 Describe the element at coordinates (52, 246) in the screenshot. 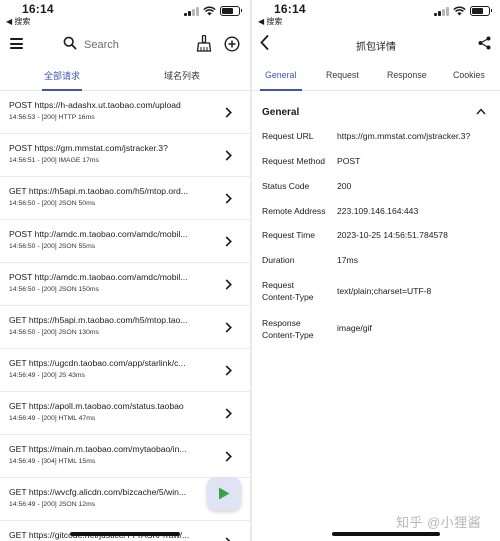

I see `request-meta: 14:56:50 - [200] JSON 55ms` at that location.